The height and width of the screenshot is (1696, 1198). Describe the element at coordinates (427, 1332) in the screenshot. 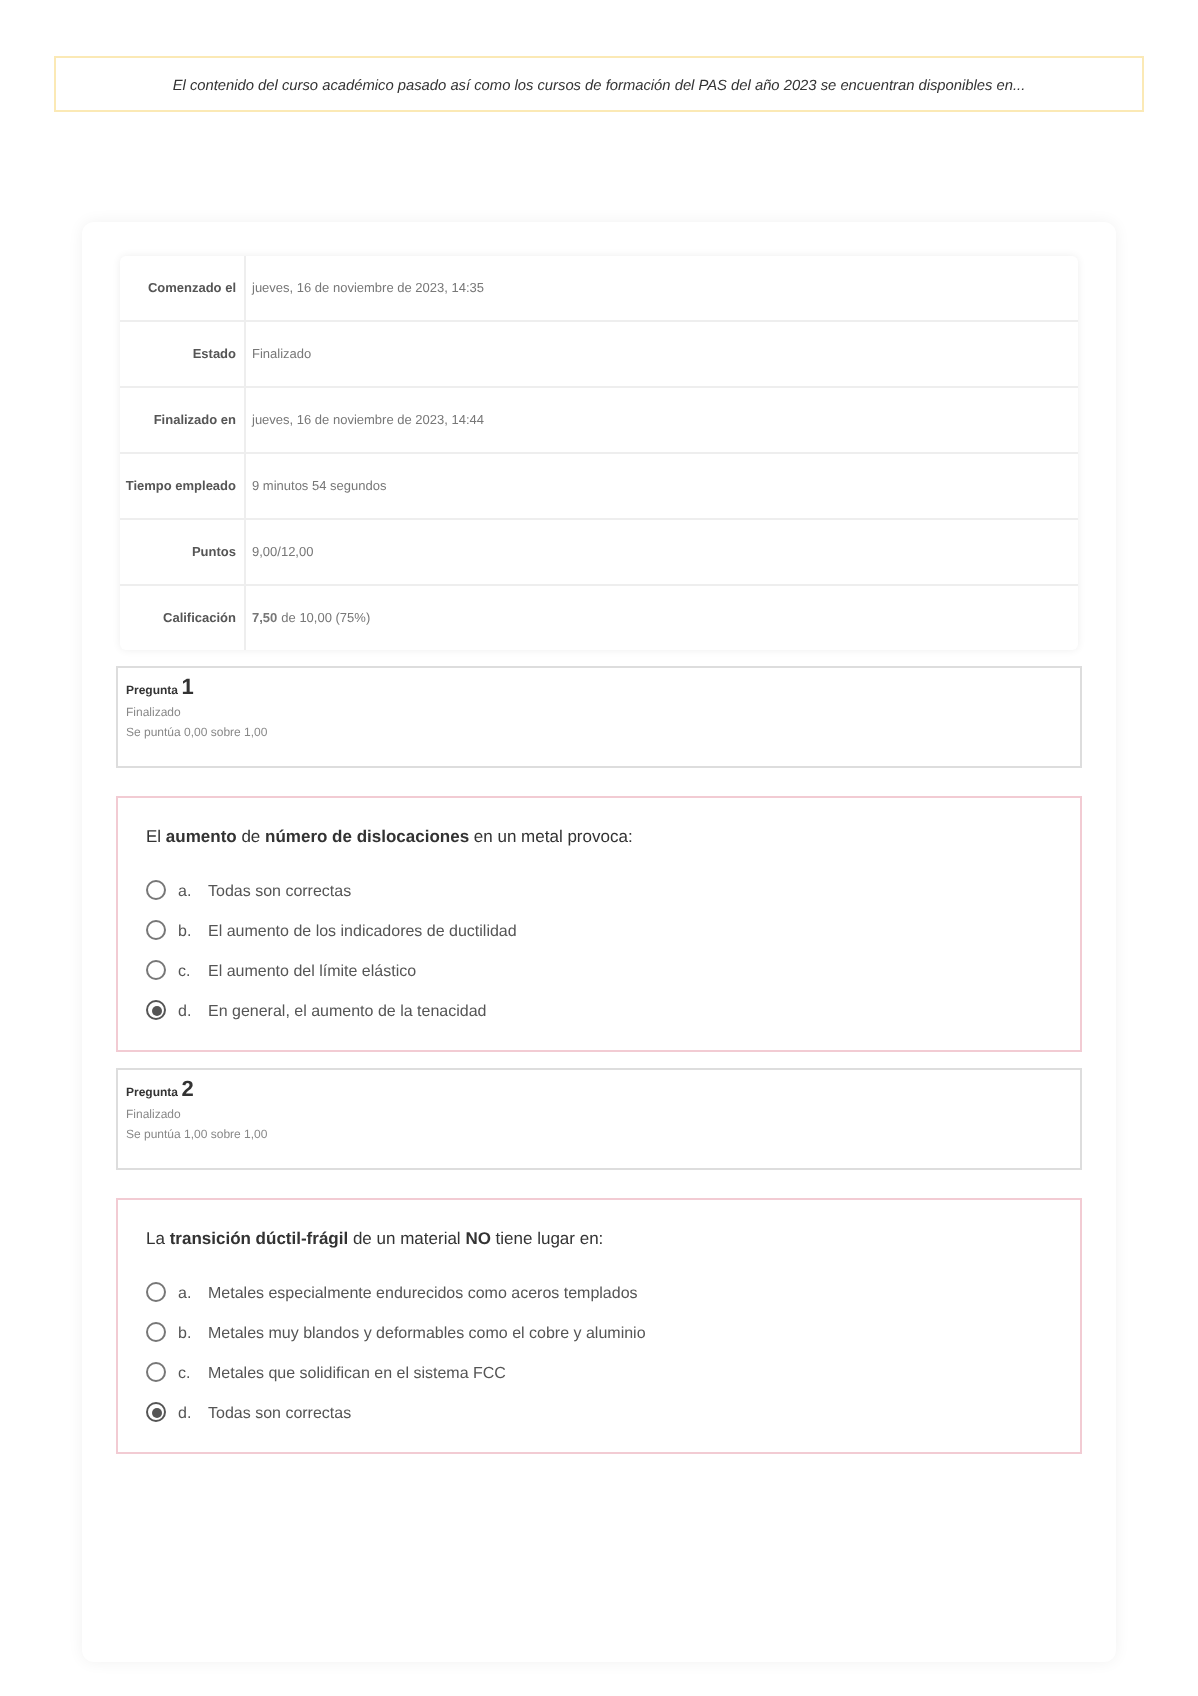

I see `option-text: Metales muy blandos y deformables como el cobre y aluminio` at that location.